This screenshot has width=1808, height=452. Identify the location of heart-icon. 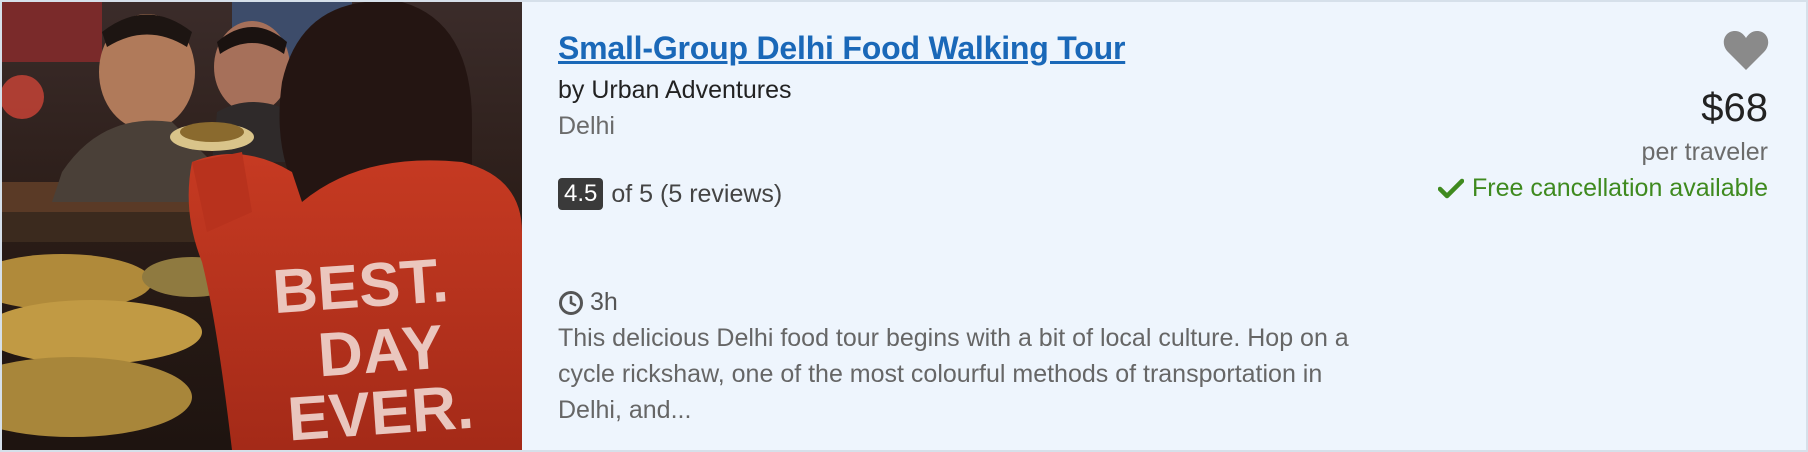
(1746, 50).